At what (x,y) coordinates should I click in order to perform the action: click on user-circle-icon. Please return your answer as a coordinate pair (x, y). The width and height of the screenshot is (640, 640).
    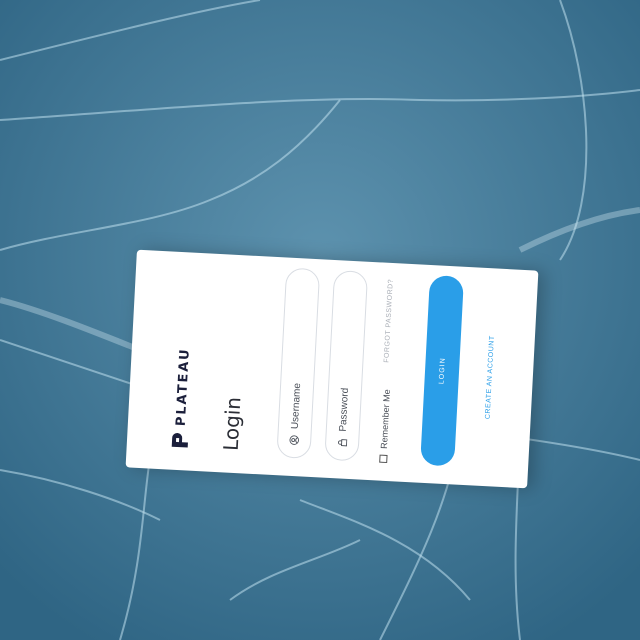
    Looking at the image, I should click on (294, 440).